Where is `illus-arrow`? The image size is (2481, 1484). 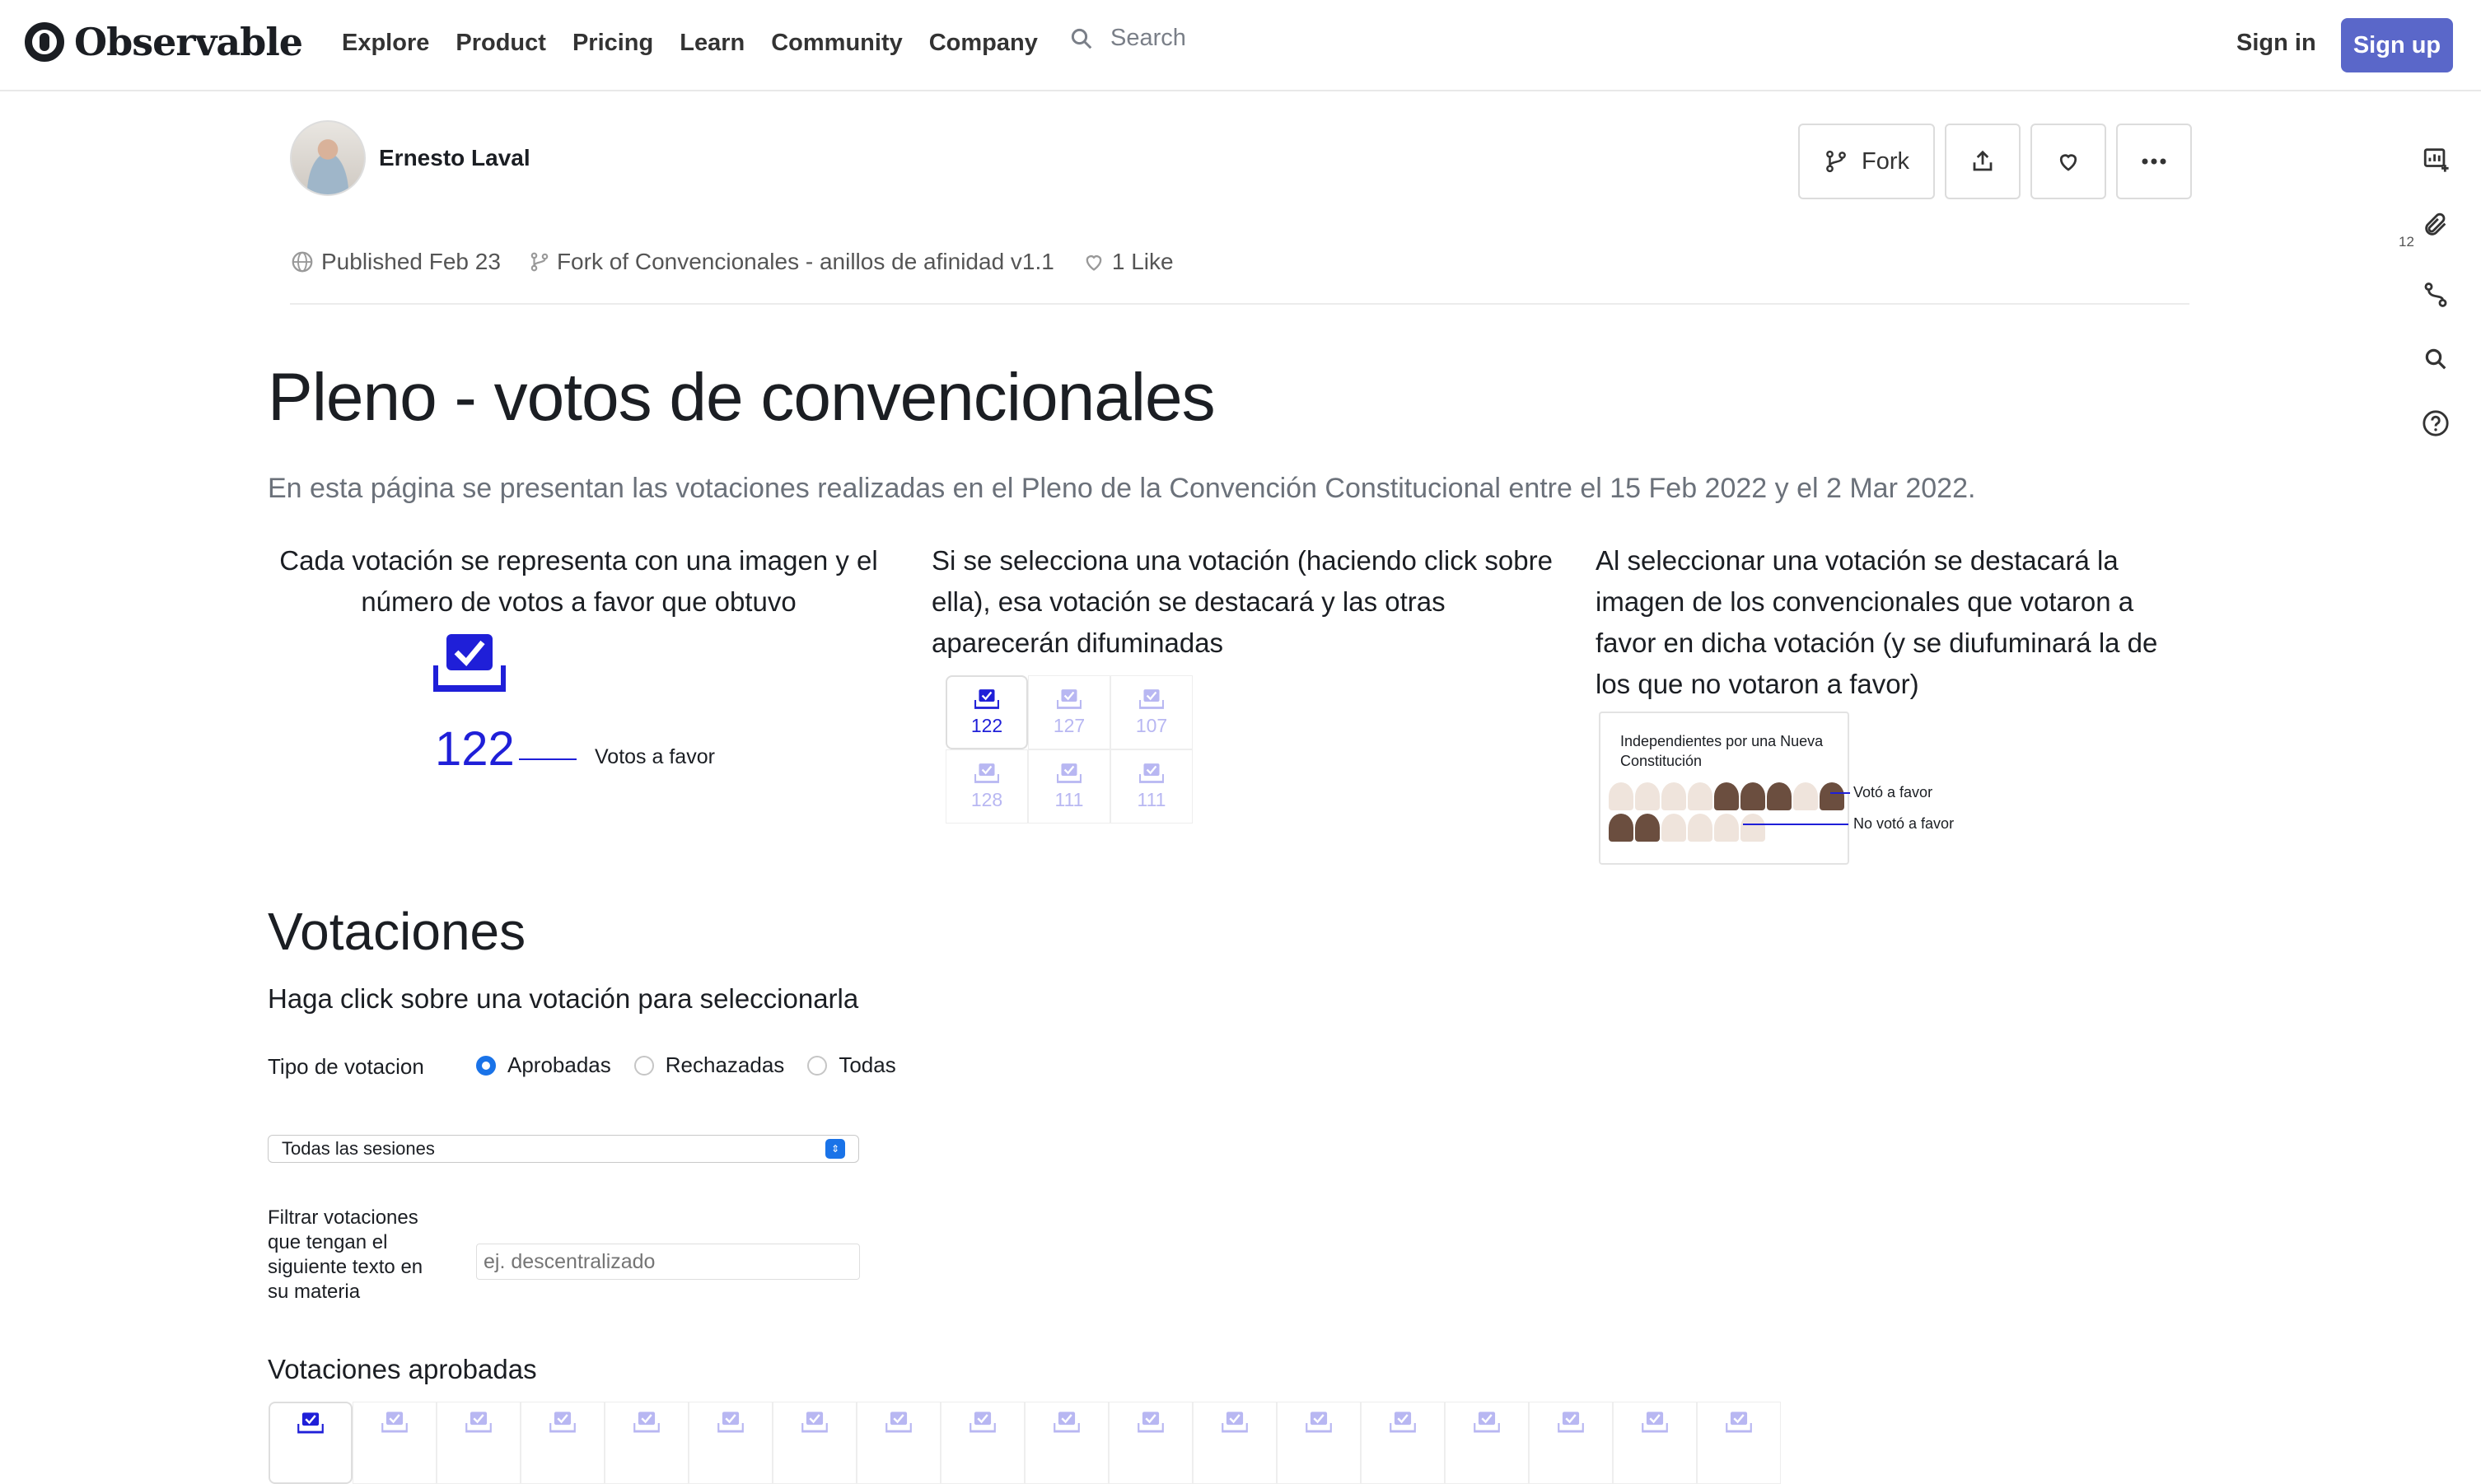 illus-arrow is located at coordinates (548, 759).